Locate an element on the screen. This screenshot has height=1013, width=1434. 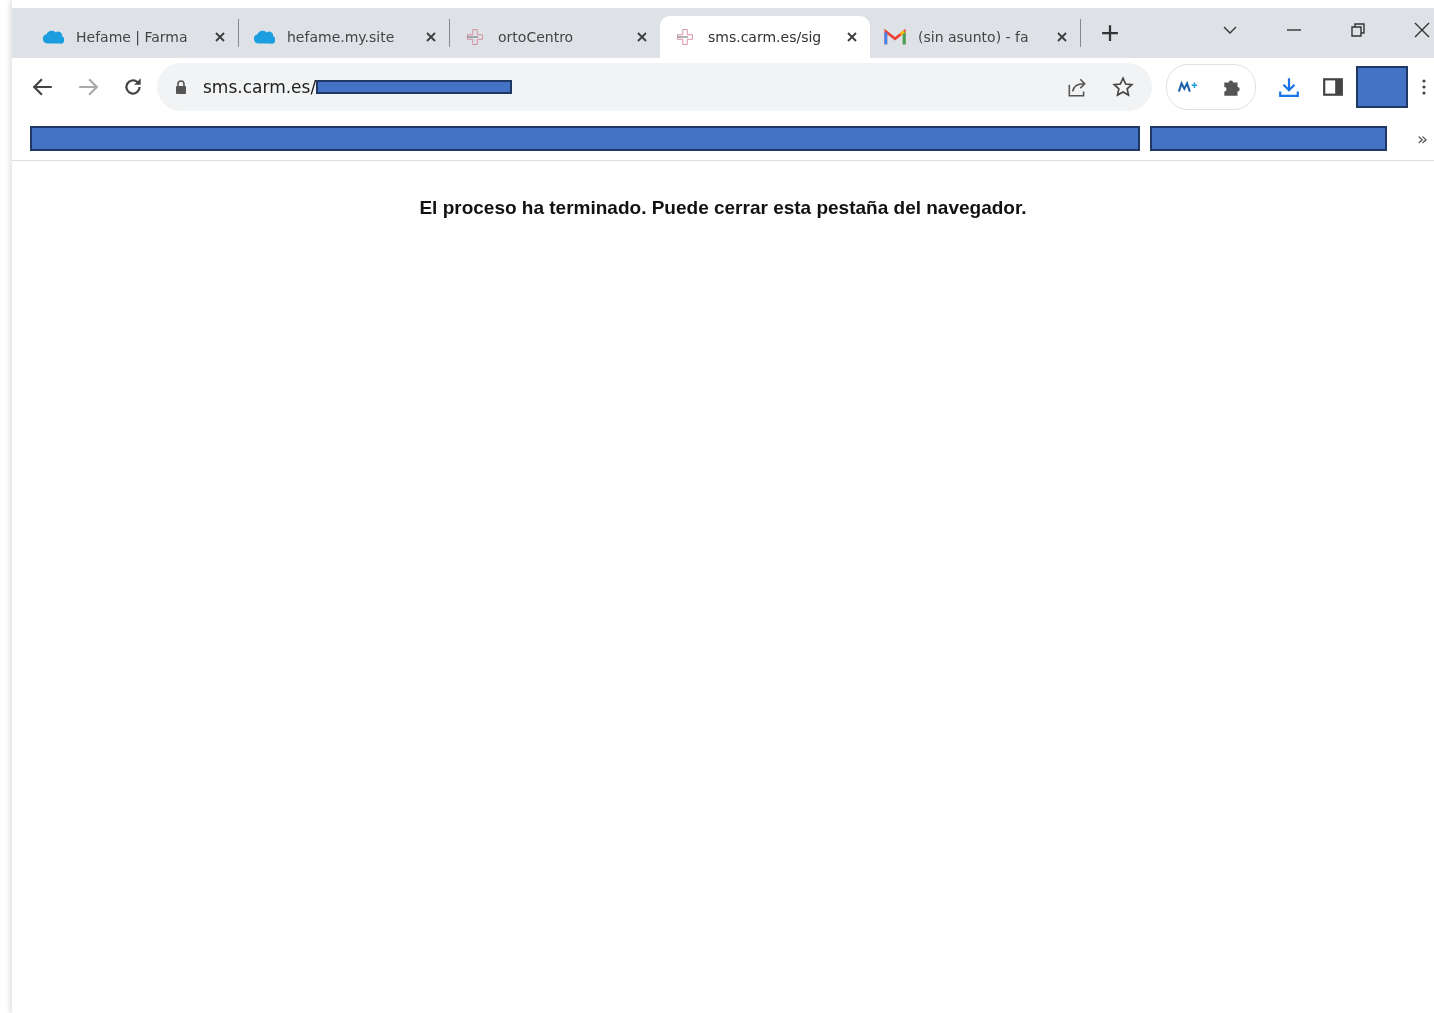
mail-icon is located at coordinates (895, 37).